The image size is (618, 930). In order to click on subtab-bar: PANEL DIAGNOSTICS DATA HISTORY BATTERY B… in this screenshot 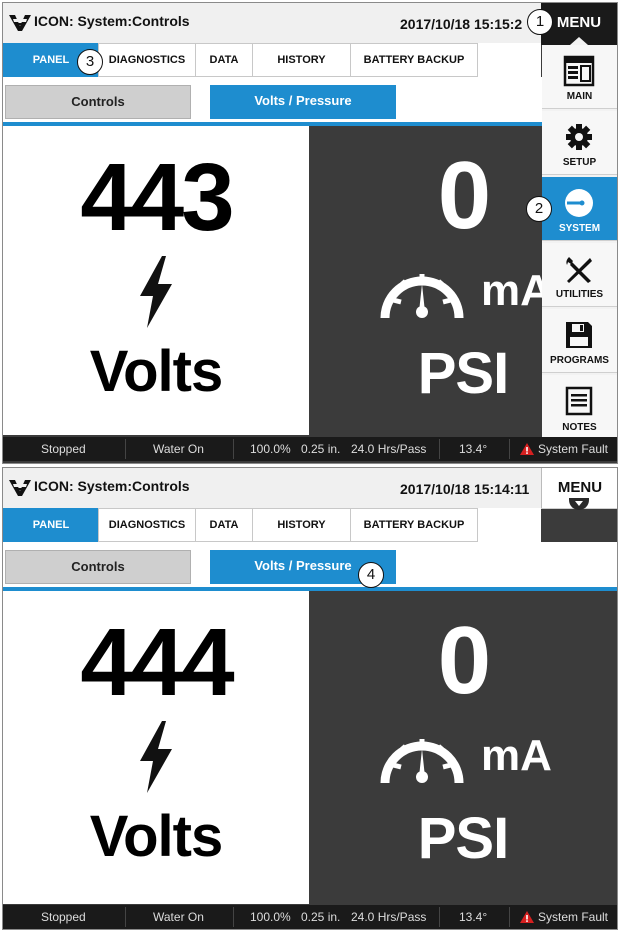, I will do `click(272, 525)`.